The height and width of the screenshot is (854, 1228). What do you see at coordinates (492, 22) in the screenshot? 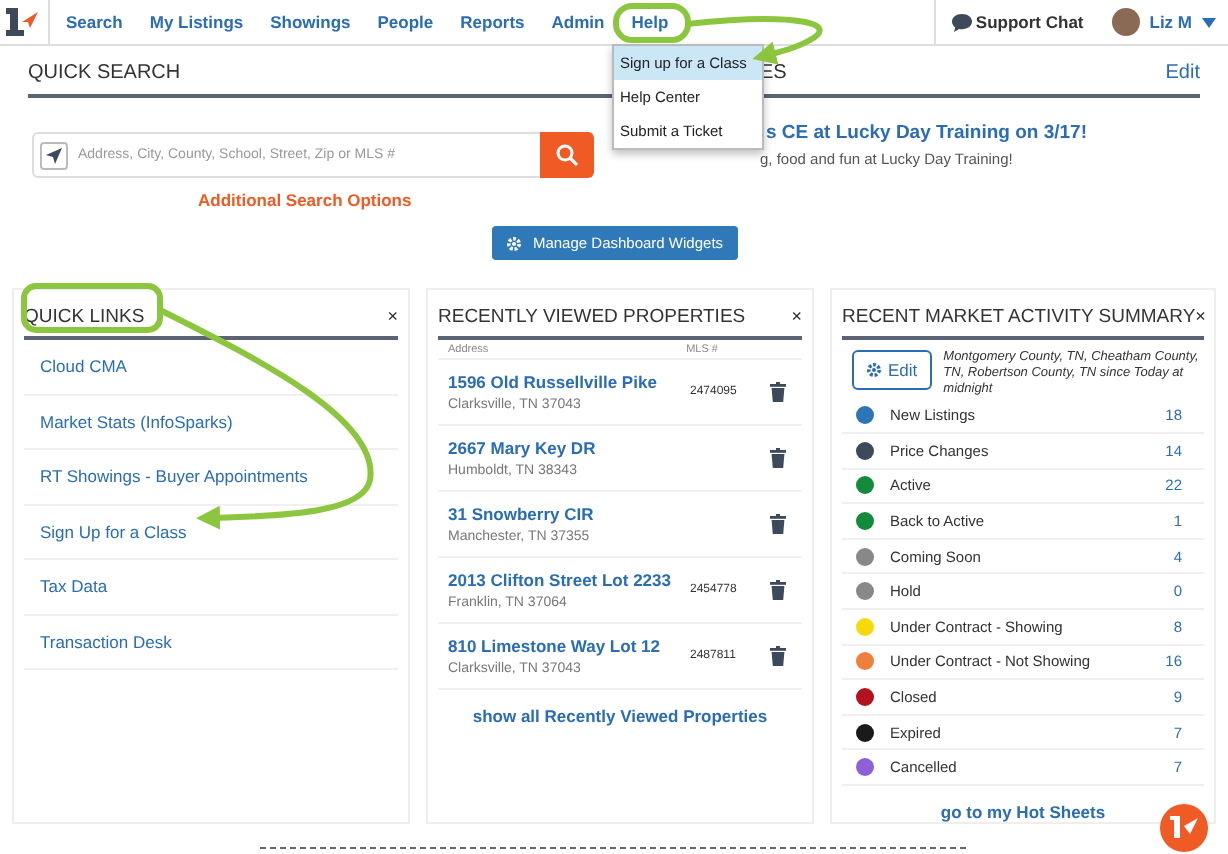
I see `nav-link: Reports` at bounding box center [492, 22].